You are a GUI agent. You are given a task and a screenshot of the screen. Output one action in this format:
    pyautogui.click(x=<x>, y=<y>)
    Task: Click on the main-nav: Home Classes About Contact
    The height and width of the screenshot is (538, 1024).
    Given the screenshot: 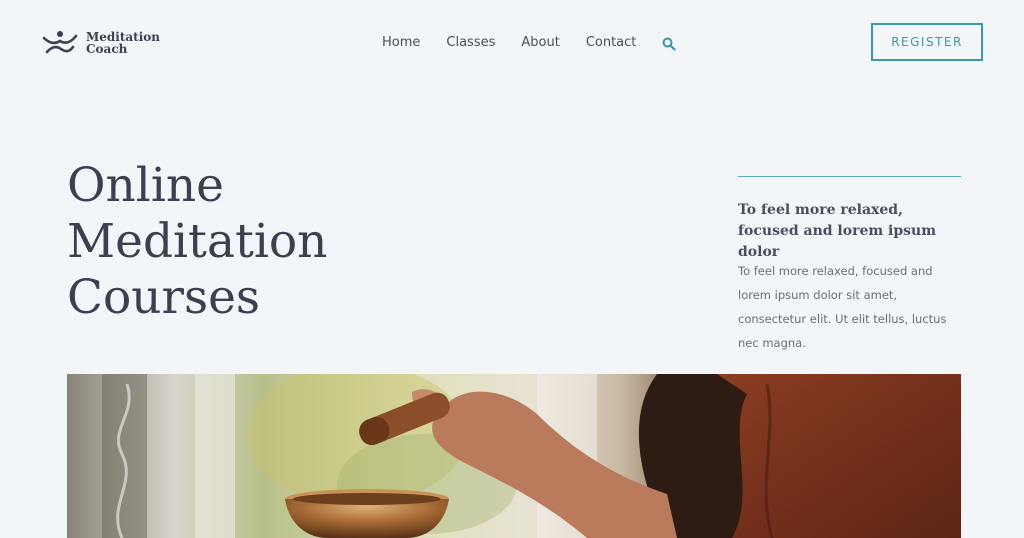 What is the action you would take?
    pyautogui.click(x=529, y=43)
    